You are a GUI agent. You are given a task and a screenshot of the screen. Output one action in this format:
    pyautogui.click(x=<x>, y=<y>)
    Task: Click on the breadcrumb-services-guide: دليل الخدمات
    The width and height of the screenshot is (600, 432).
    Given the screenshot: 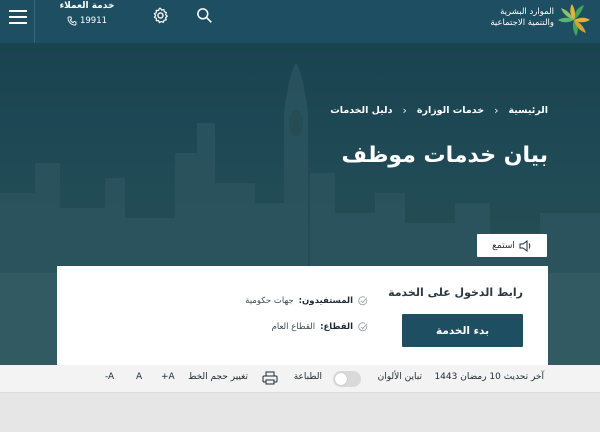 What is the action you would take?
    pyautogui.click(x=361, y=110)
    